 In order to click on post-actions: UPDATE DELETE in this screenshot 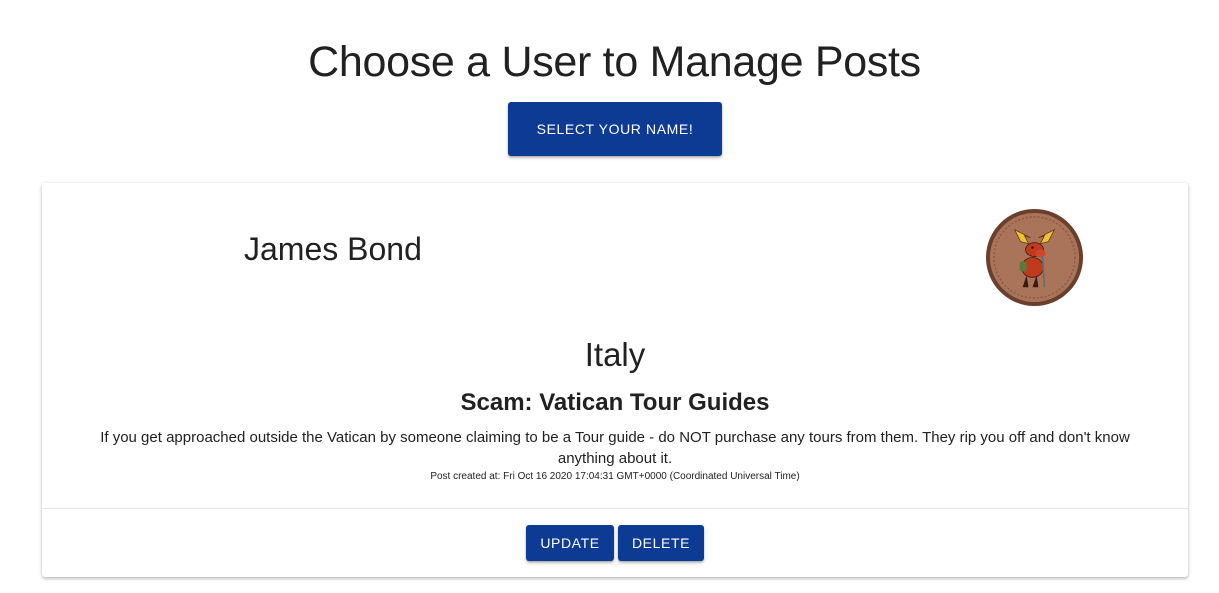, I will do `click(615, 543)`.